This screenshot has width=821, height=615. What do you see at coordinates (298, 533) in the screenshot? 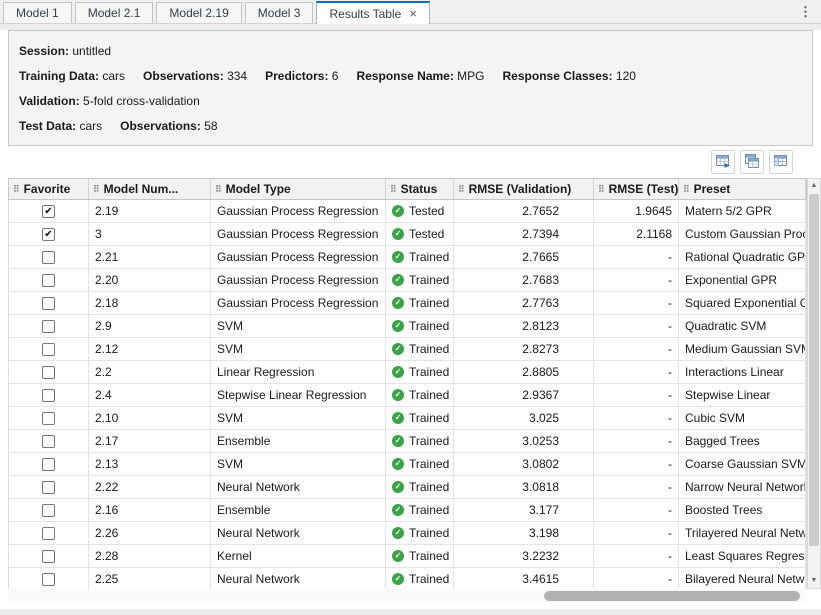
I see `cell-model-type: Neural Network` at bounding box center [298, 533].